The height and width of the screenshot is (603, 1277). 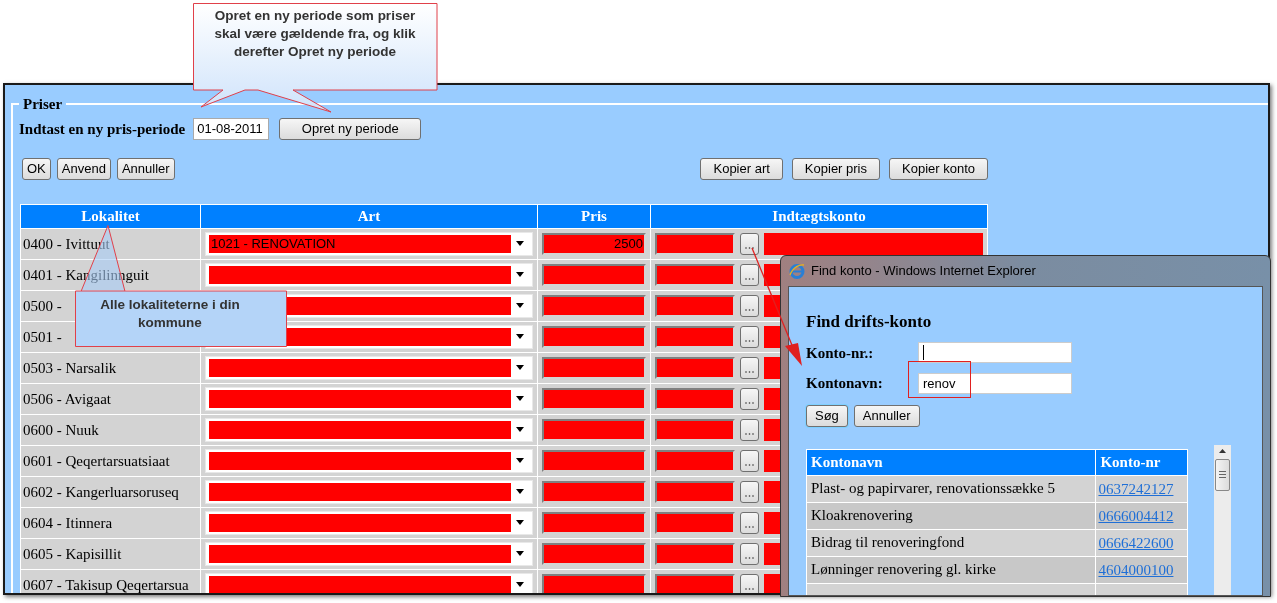 I want to click on scrollbar, so click(x=1222, y=519).